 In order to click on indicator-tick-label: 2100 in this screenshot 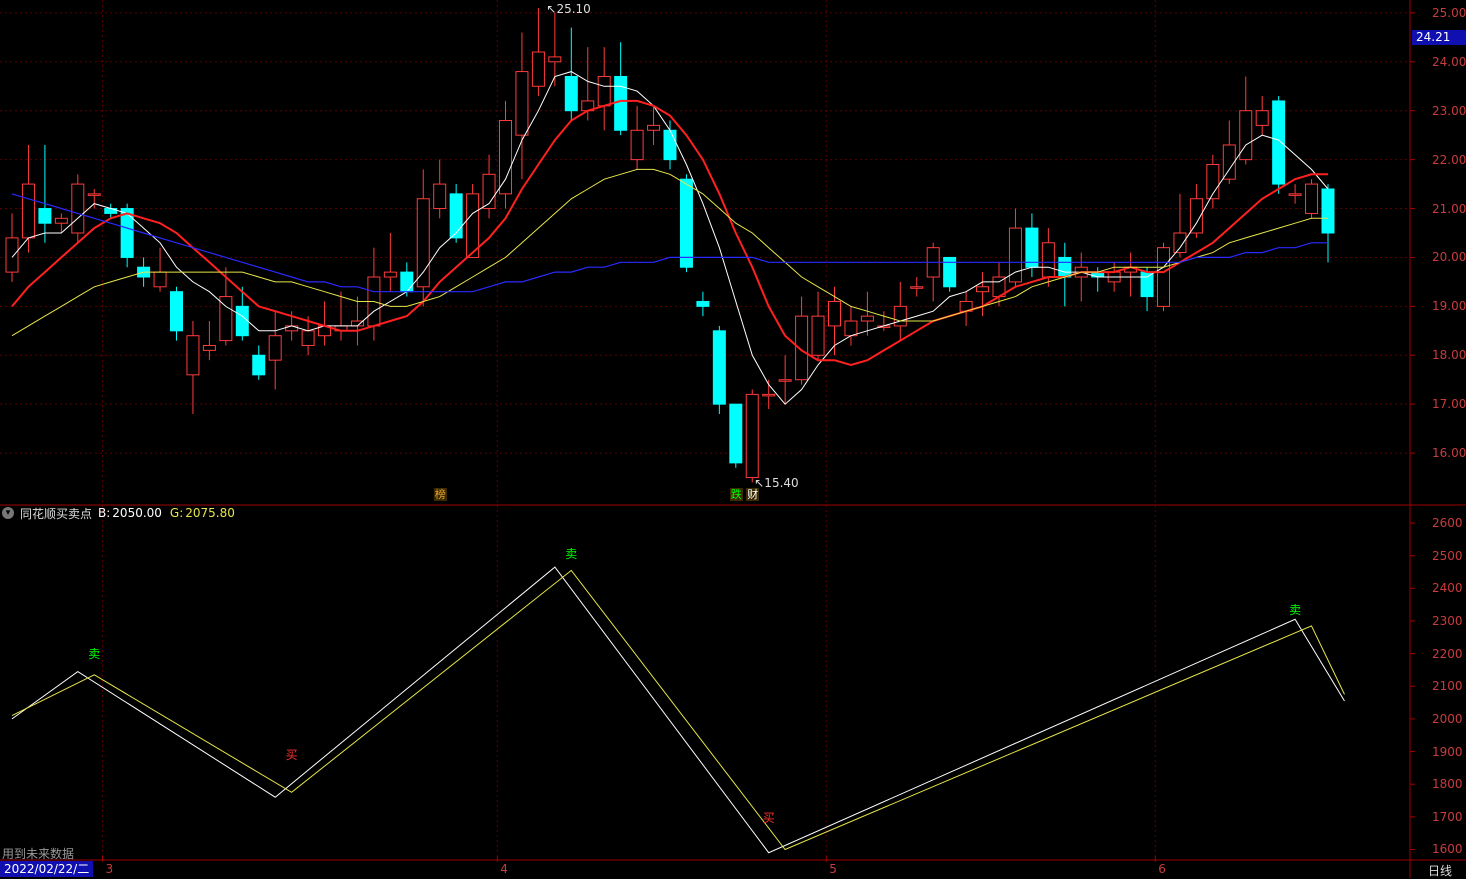, I will do `click(1447, 686)`.